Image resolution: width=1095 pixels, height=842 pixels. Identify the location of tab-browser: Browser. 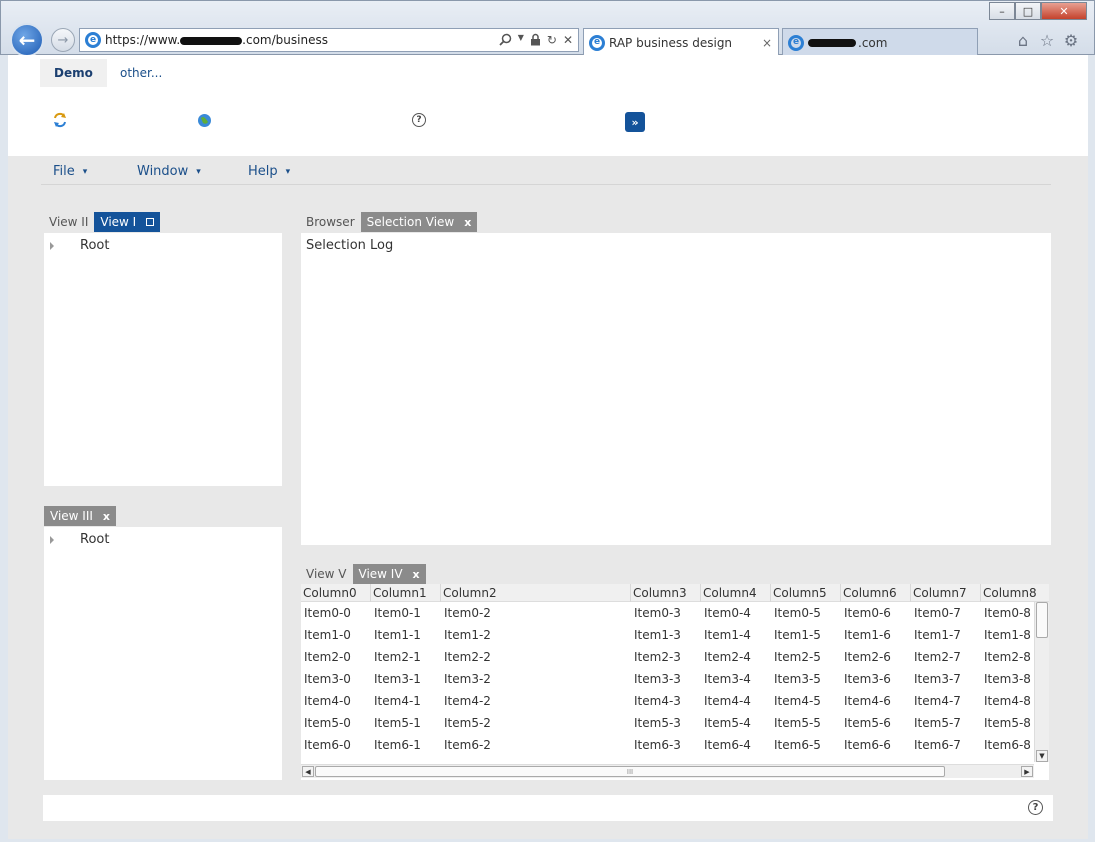
(330, 222).